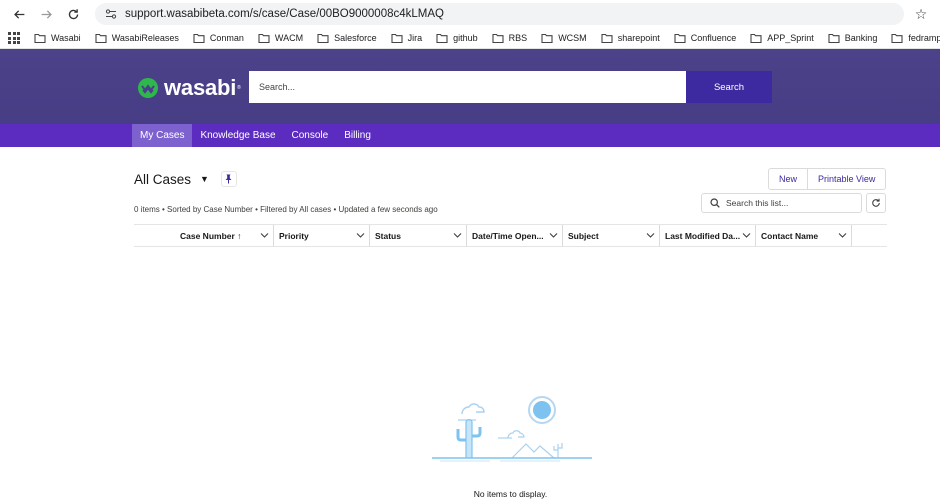 The width and height of the screenshot is (940, 503). What do you see at coordinates (218, 38) in the screenshot?
I see `bookmark-conman: Conman` at bounding box center [218, 38].